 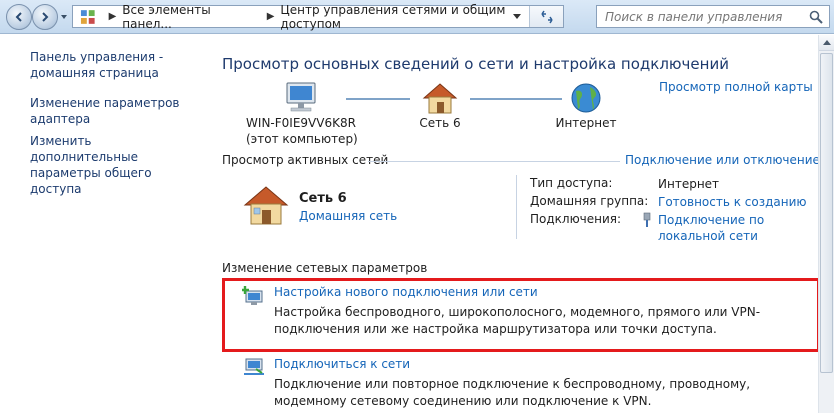 I want to click on connect-network-link: Подключиться к сети, so click(x=342, y=364).